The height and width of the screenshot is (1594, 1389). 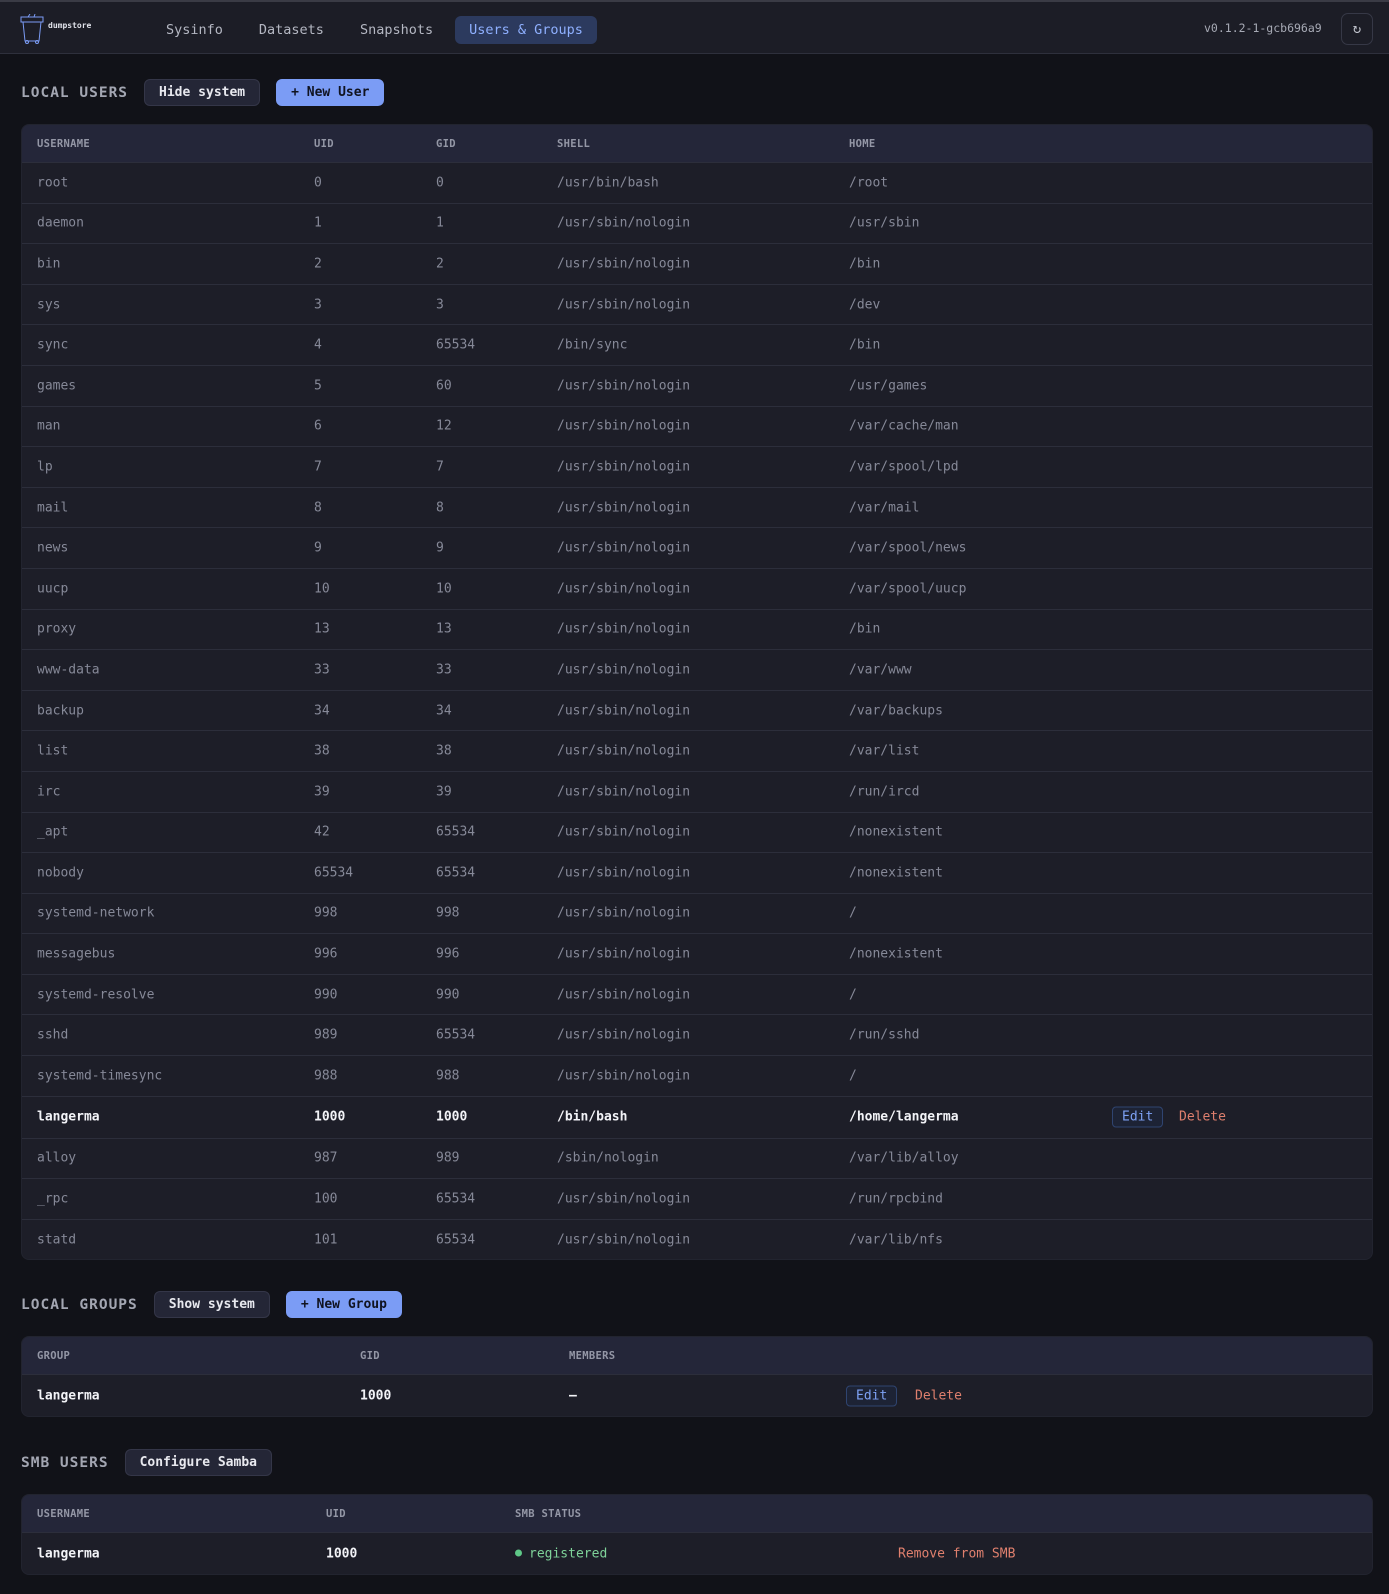 I want to click on table-row: irc 39 39/usr/sbin/nologin/run/ircd, so click(x=697, y=791).